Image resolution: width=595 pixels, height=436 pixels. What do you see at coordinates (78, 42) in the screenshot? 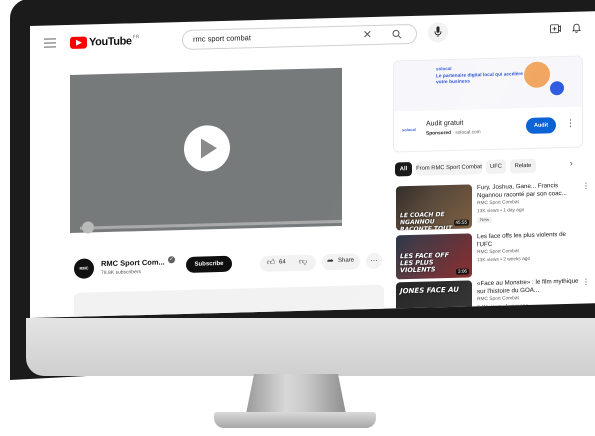
I see `youtube-play-icon` at bounding box center [78, 42].